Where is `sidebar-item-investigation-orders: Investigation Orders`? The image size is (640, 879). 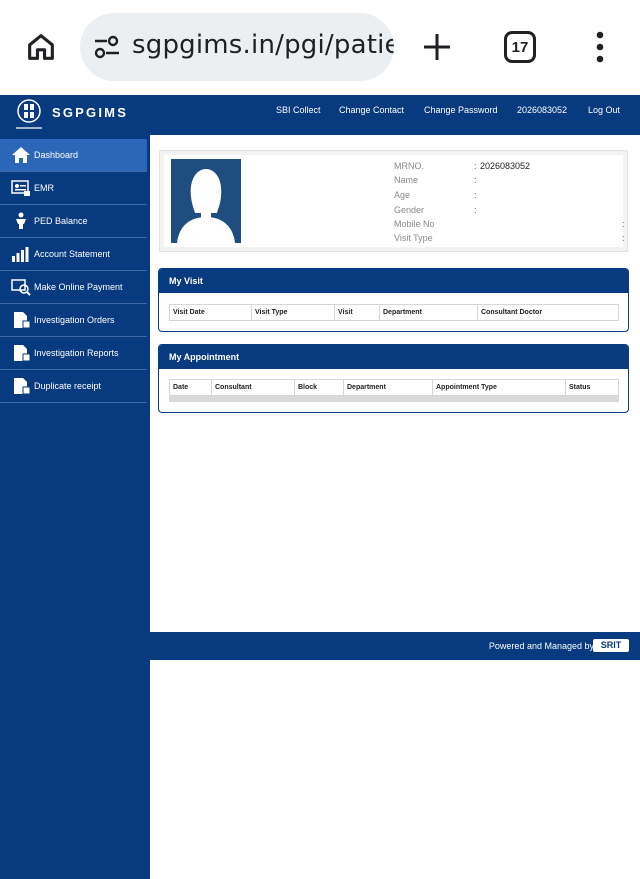
sidebar-item-investigation-orders: Investigation Orders is located at coordinates (73, 320).